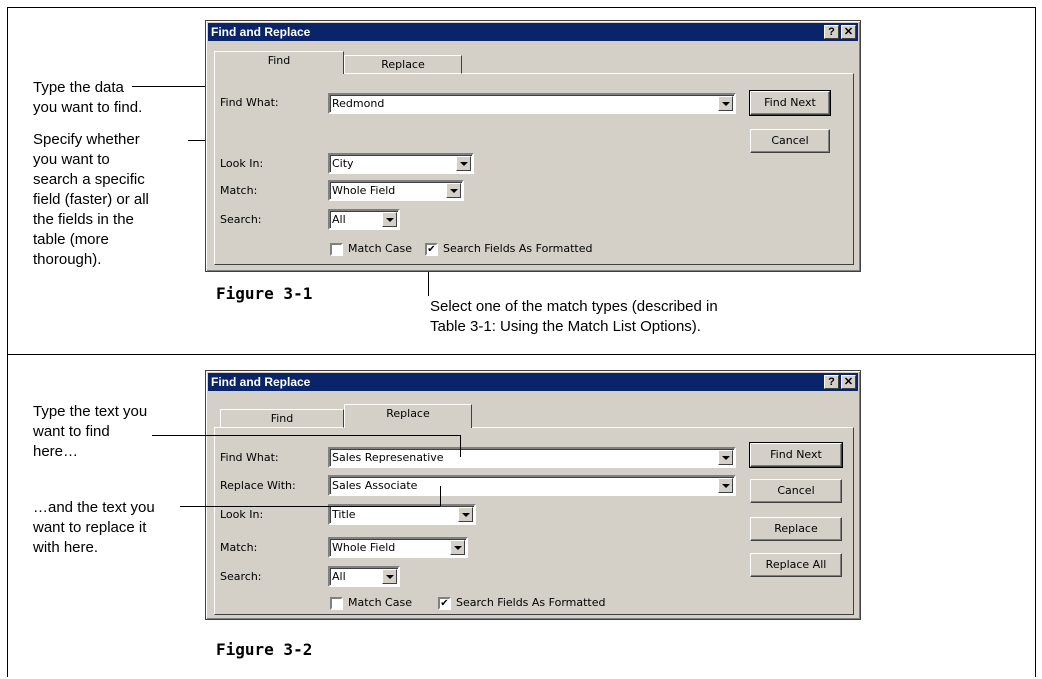 This screenshot has width=1042, height=679. What do you see at coordinates (87, 98) in the screenshot?
I see `annotation-type-data: Type the data you want to find.` at bounding box center [87, 98].